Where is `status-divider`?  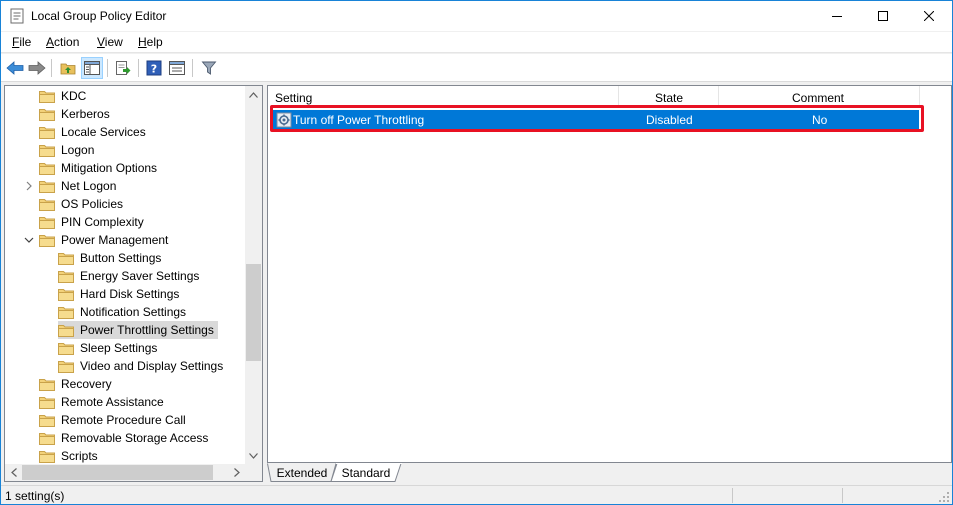 status-divider is located at coordinates (732, 495).